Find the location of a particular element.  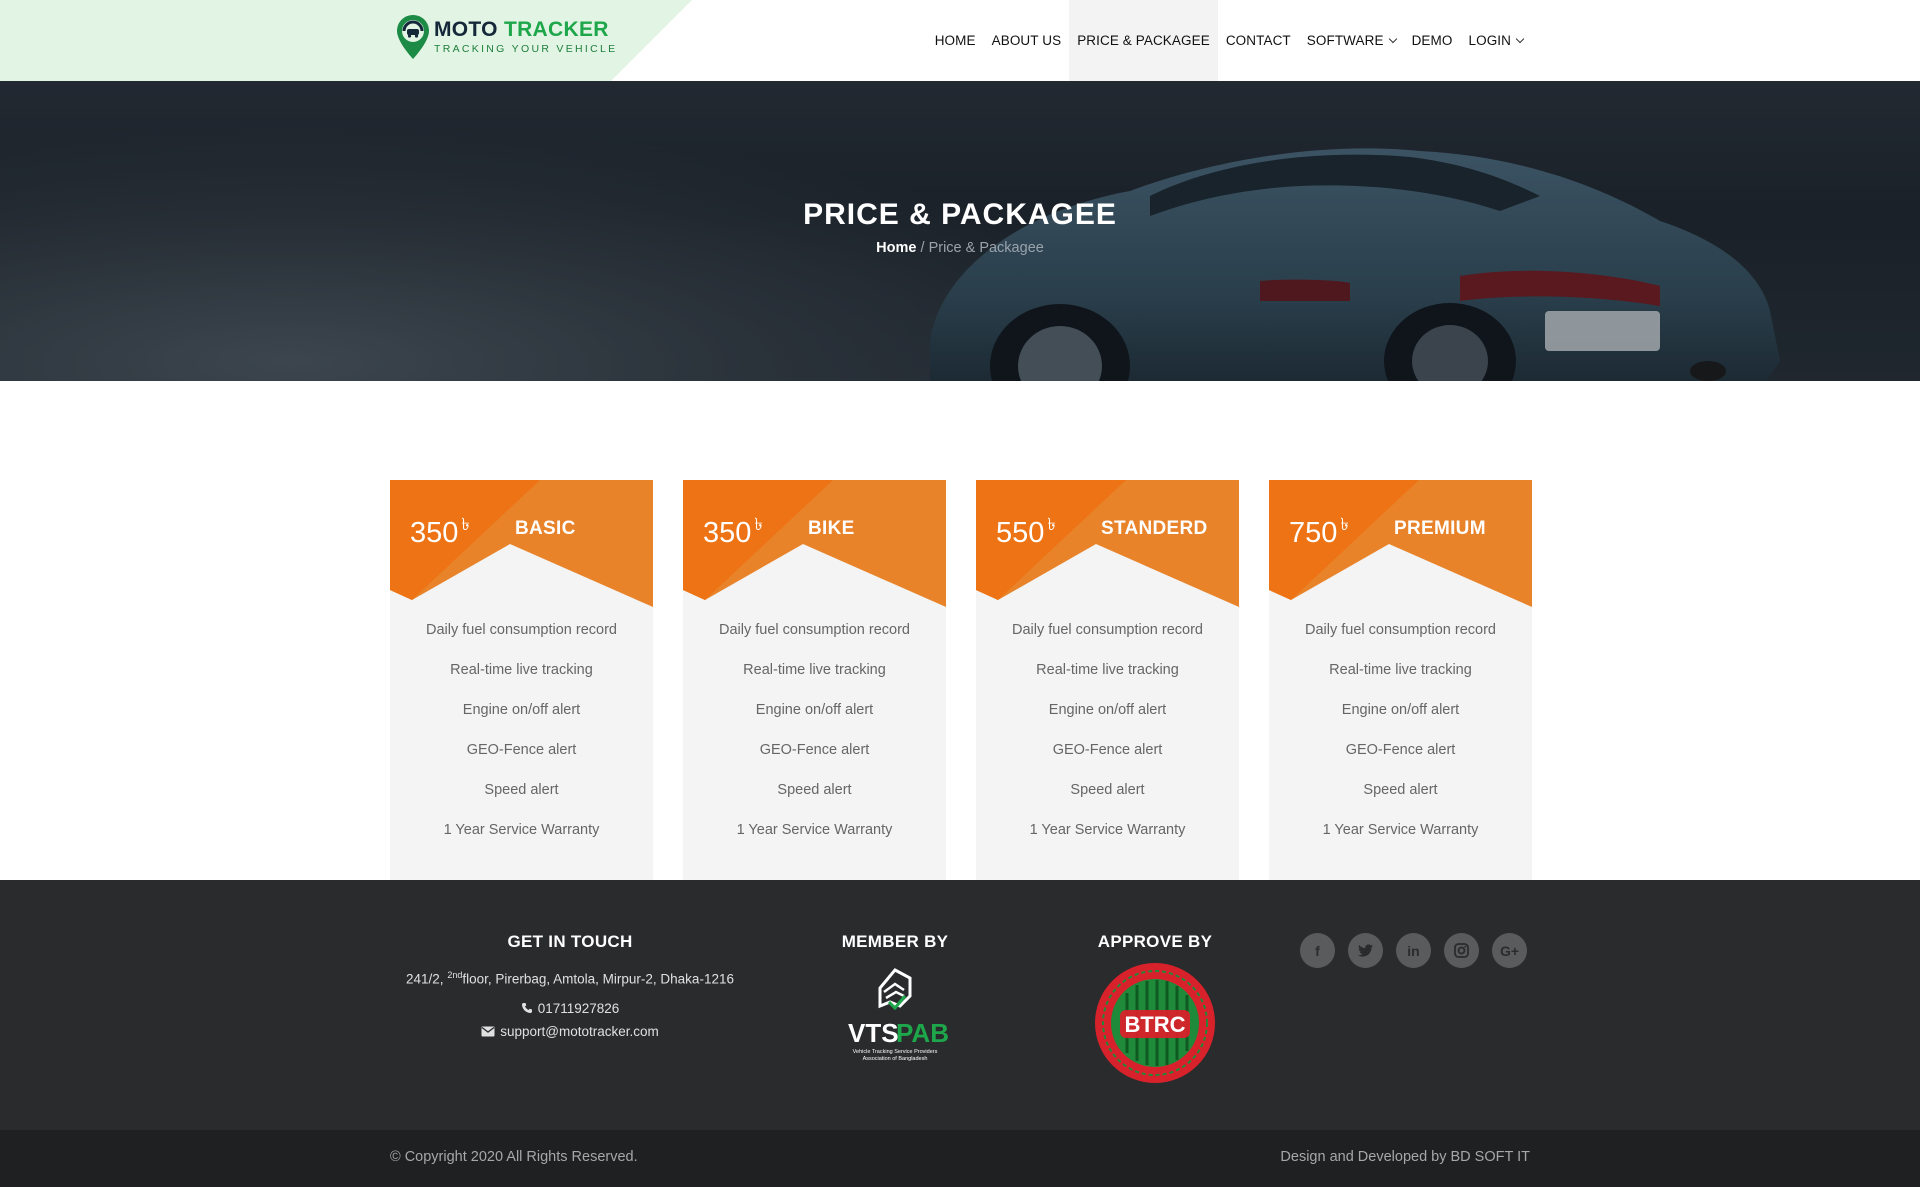

nav-about-label: ABOUT US is located at coordinates (1026, 40).